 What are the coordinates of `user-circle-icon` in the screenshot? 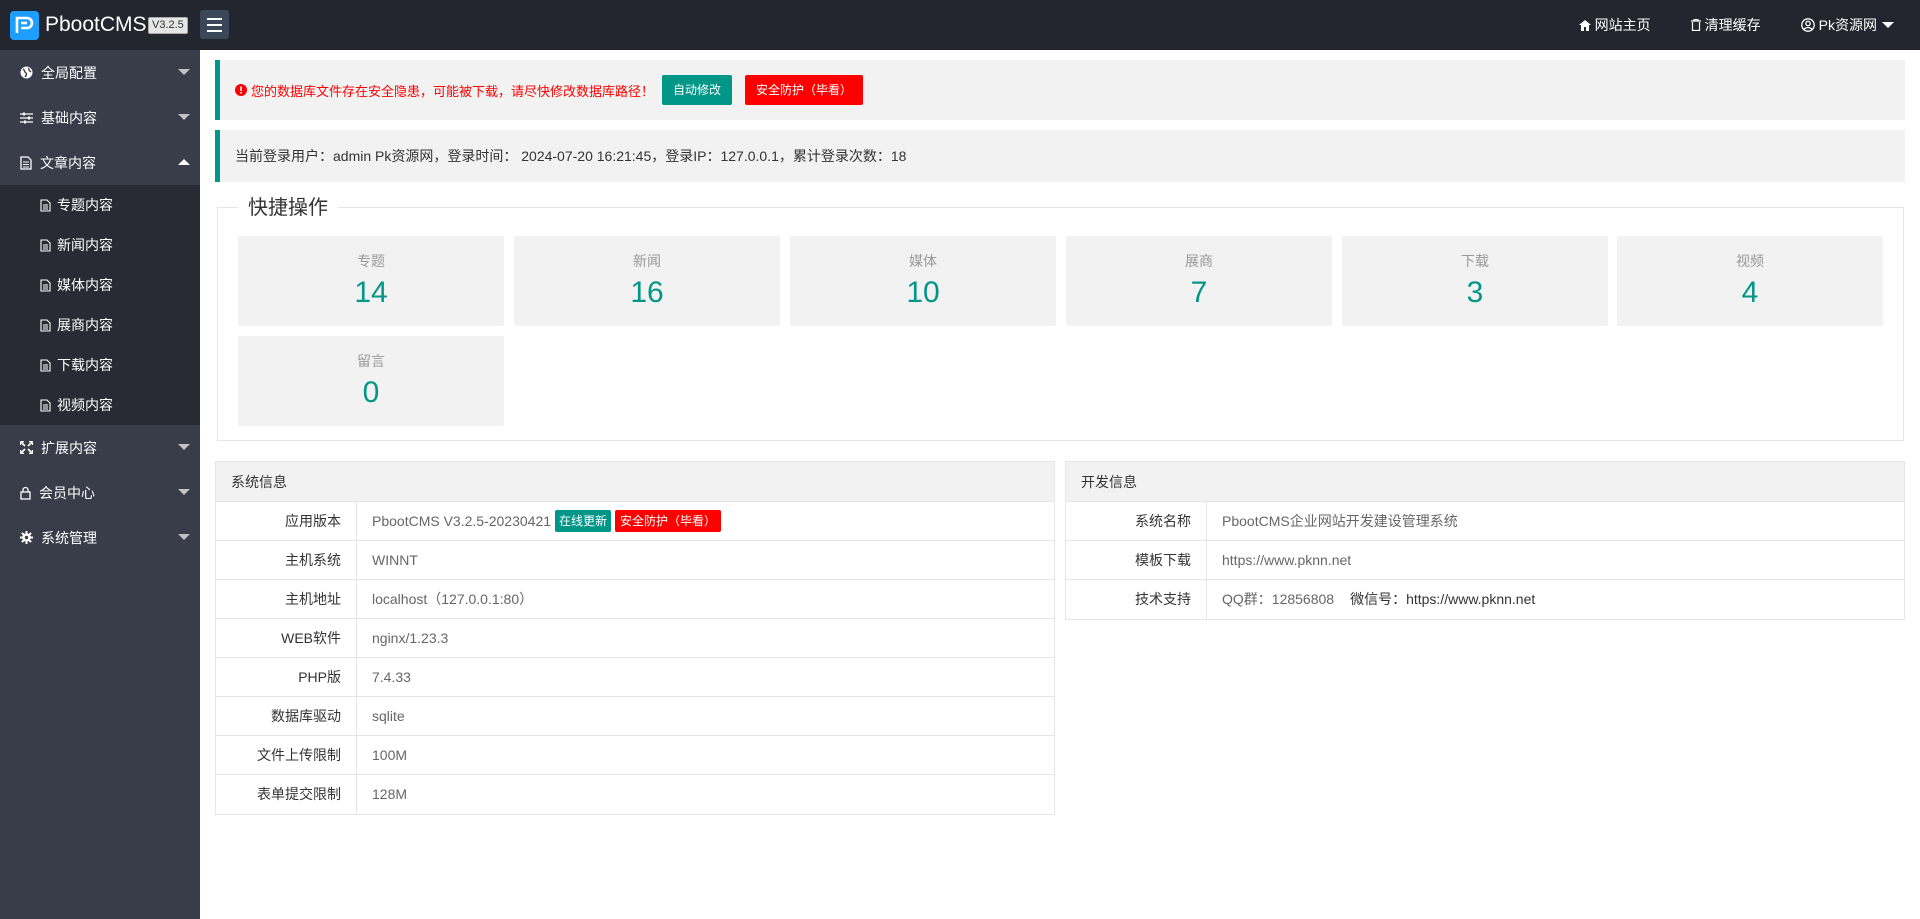 It's located at (1807, 25).